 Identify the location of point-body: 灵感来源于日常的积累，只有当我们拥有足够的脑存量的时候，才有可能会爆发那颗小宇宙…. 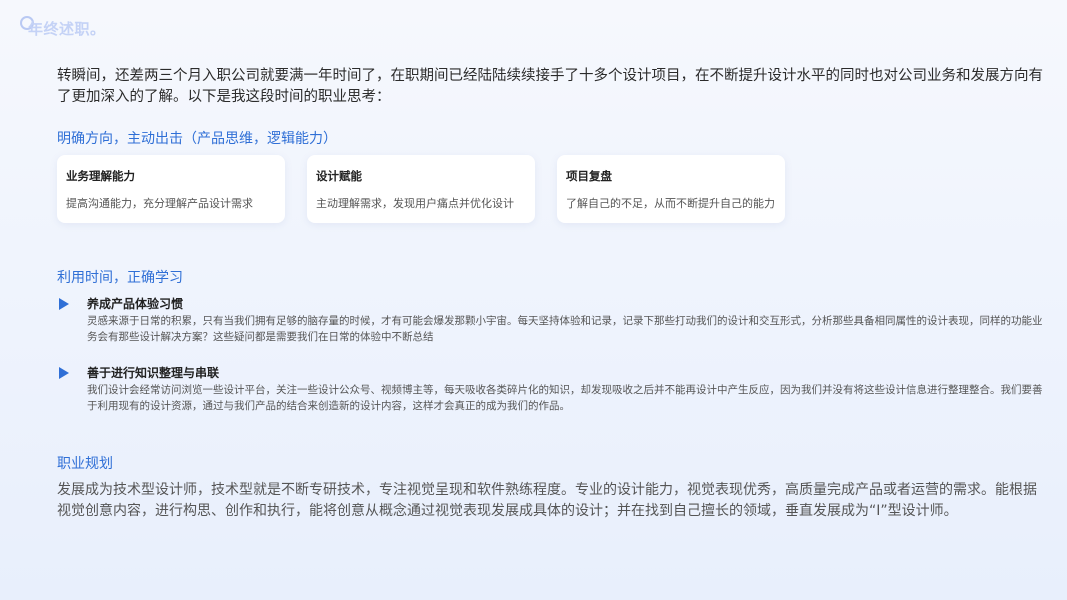
(565, 329).